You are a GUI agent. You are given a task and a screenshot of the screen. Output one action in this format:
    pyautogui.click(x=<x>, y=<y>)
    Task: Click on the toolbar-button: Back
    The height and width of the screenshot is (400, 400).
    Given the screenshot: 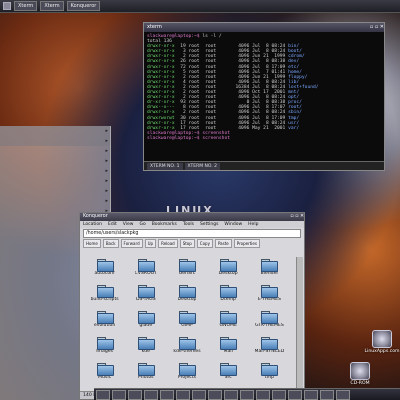 What is the action you would take?
    pyautogui.click(x=110, y=243)
    